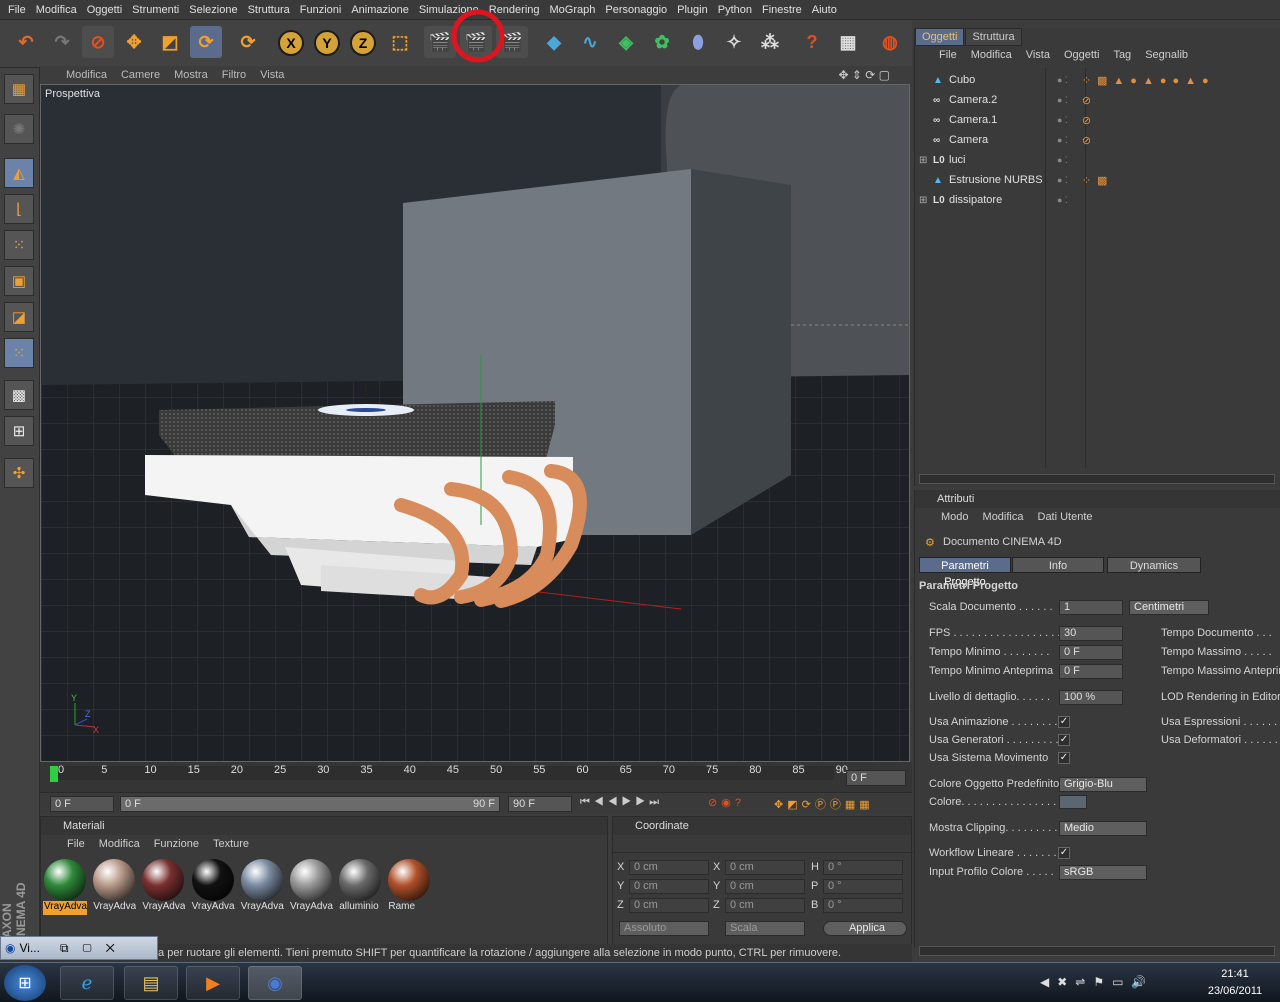 This screenshot has height=1002, width=1280. What do you see at coordinates (1091, 633) in the screenshot?
I see `fps-field: 30` at bounding box center [1091, 633].